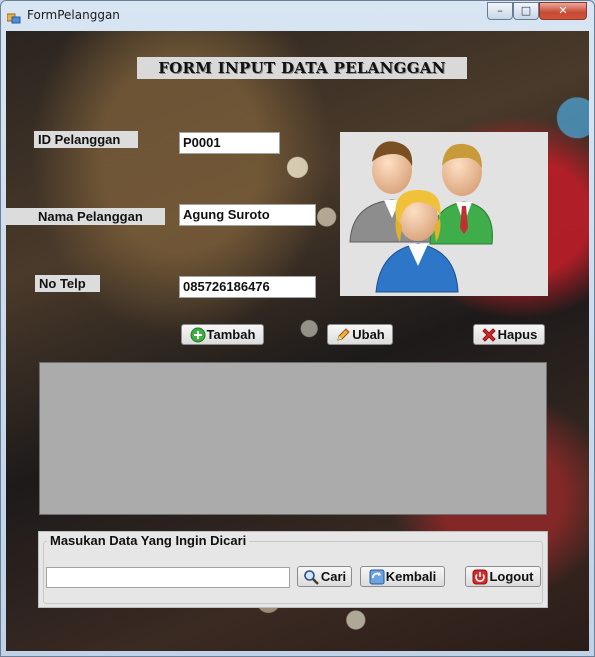  Describe the element at coordinates (247, 287) in the screenshot. I see `no-telp-field: 085726186476` at that location.